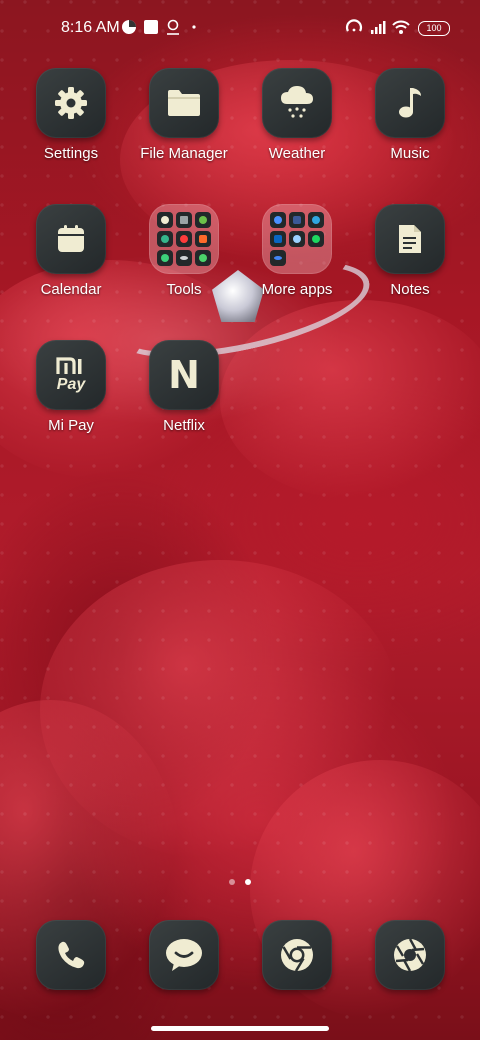 The image size is (480, 1040). What do you see at coordinates (240, 1028) in the screenshot?
I see `home-gesture-bar` at bounding box center [240, 1028].